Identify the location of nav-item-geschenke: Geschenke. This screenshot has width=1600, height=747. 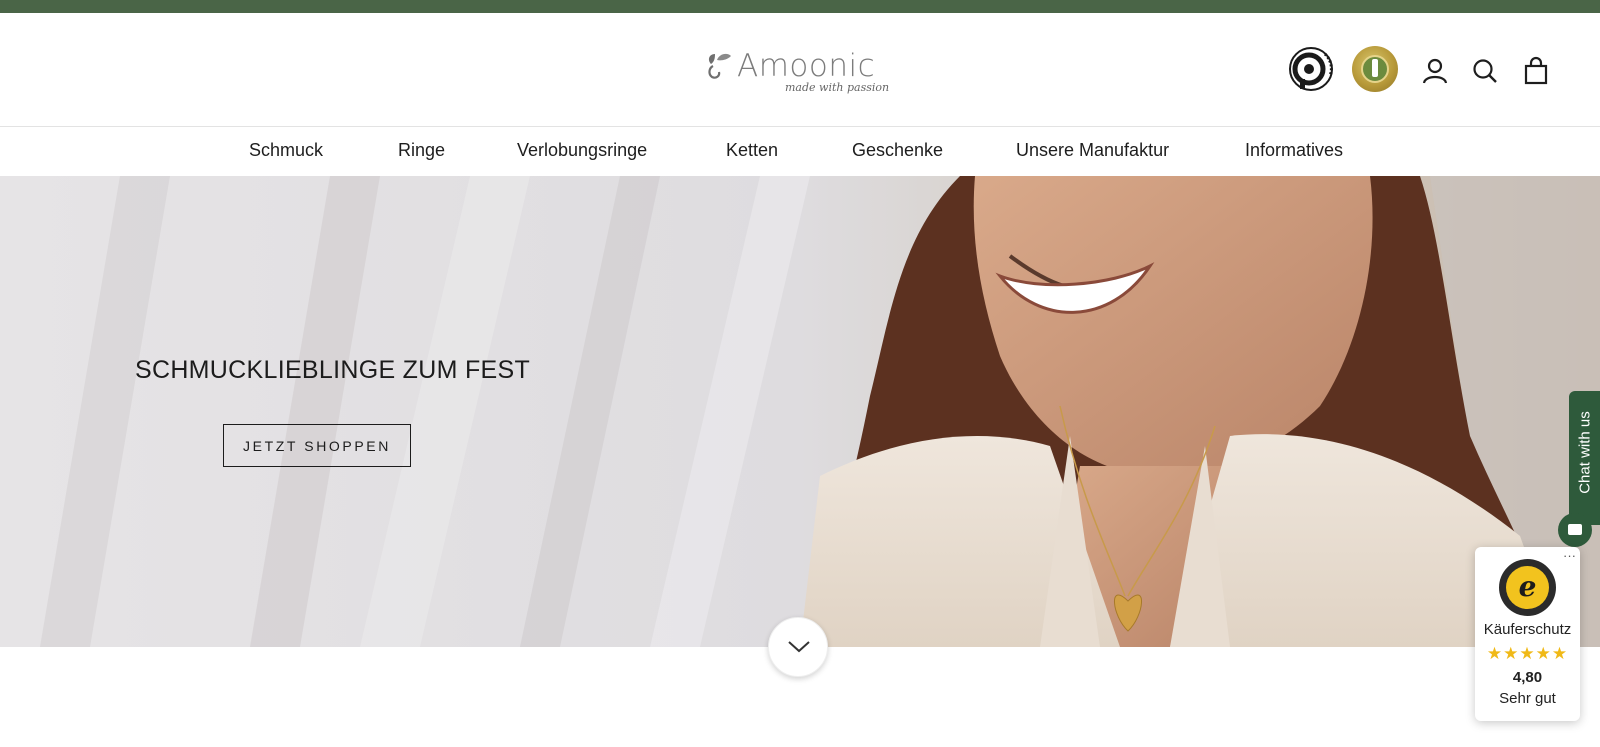
(897, 150).